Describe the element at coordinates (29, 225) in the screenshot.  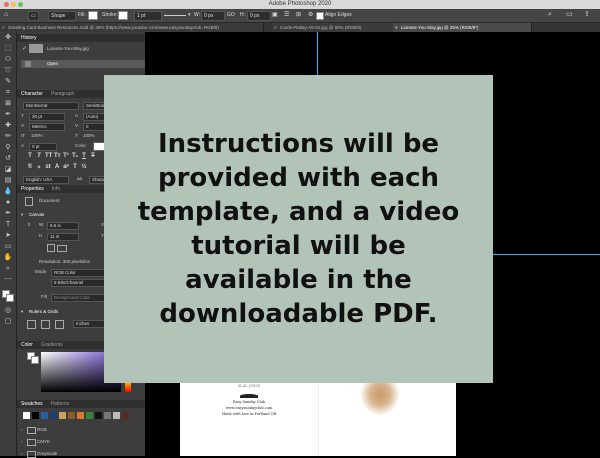
I see `canvas-orientation-icon: ⇕` at that location.